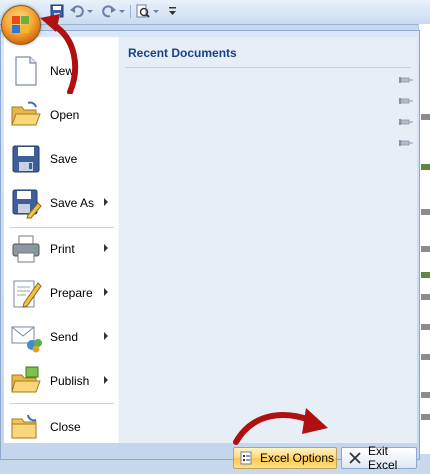 The height and width of the screenshot is (474, 430). Describe the element at coordinates (182, 53) in the screenshot. I see `recent-documents-title: Recent Documents` at that location.